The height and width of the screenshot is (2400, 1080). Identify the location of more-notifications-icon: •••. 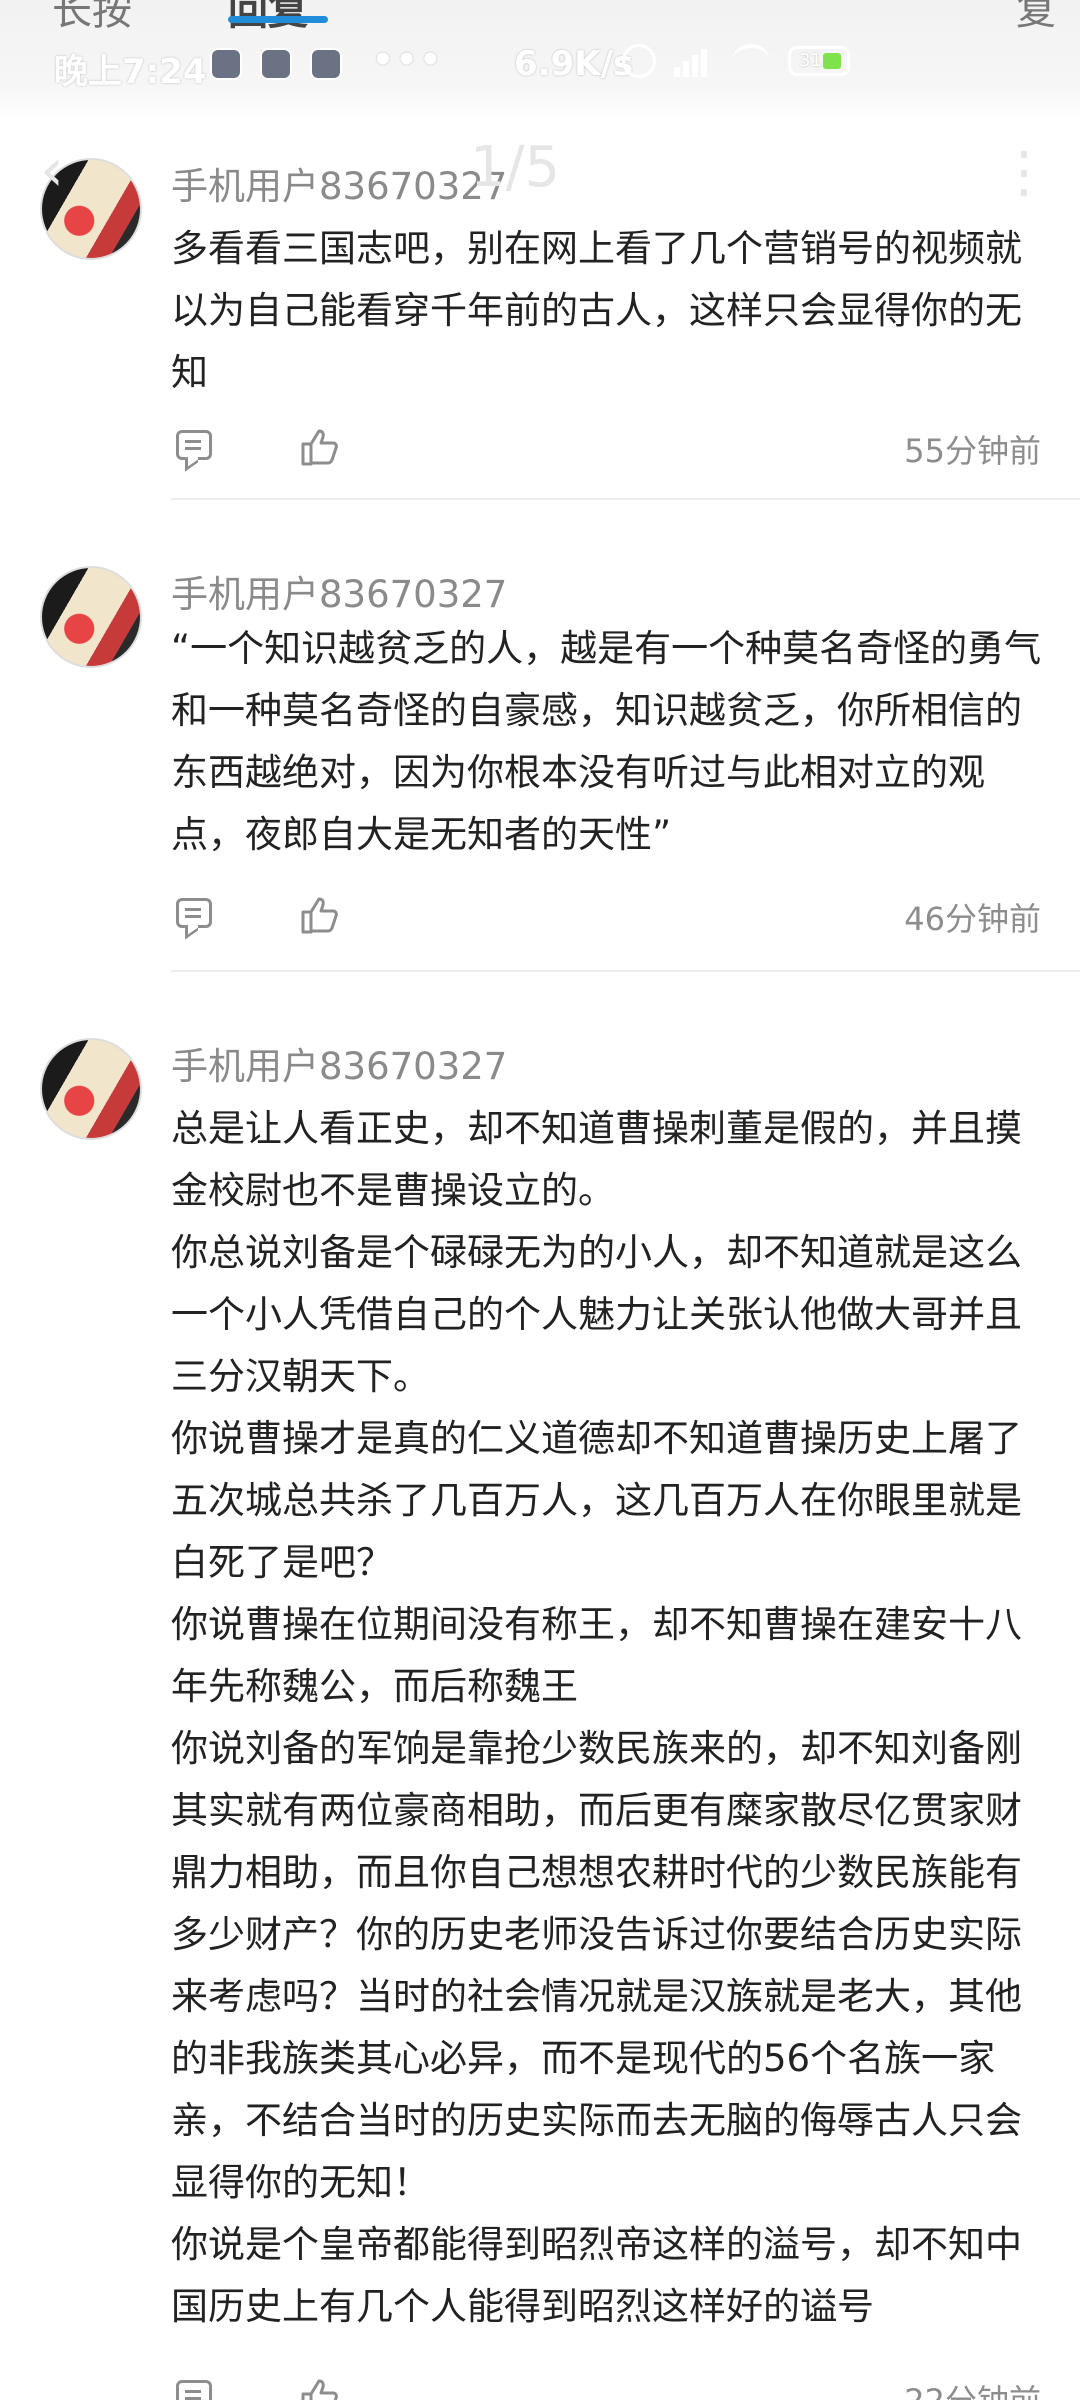
(408, 60).